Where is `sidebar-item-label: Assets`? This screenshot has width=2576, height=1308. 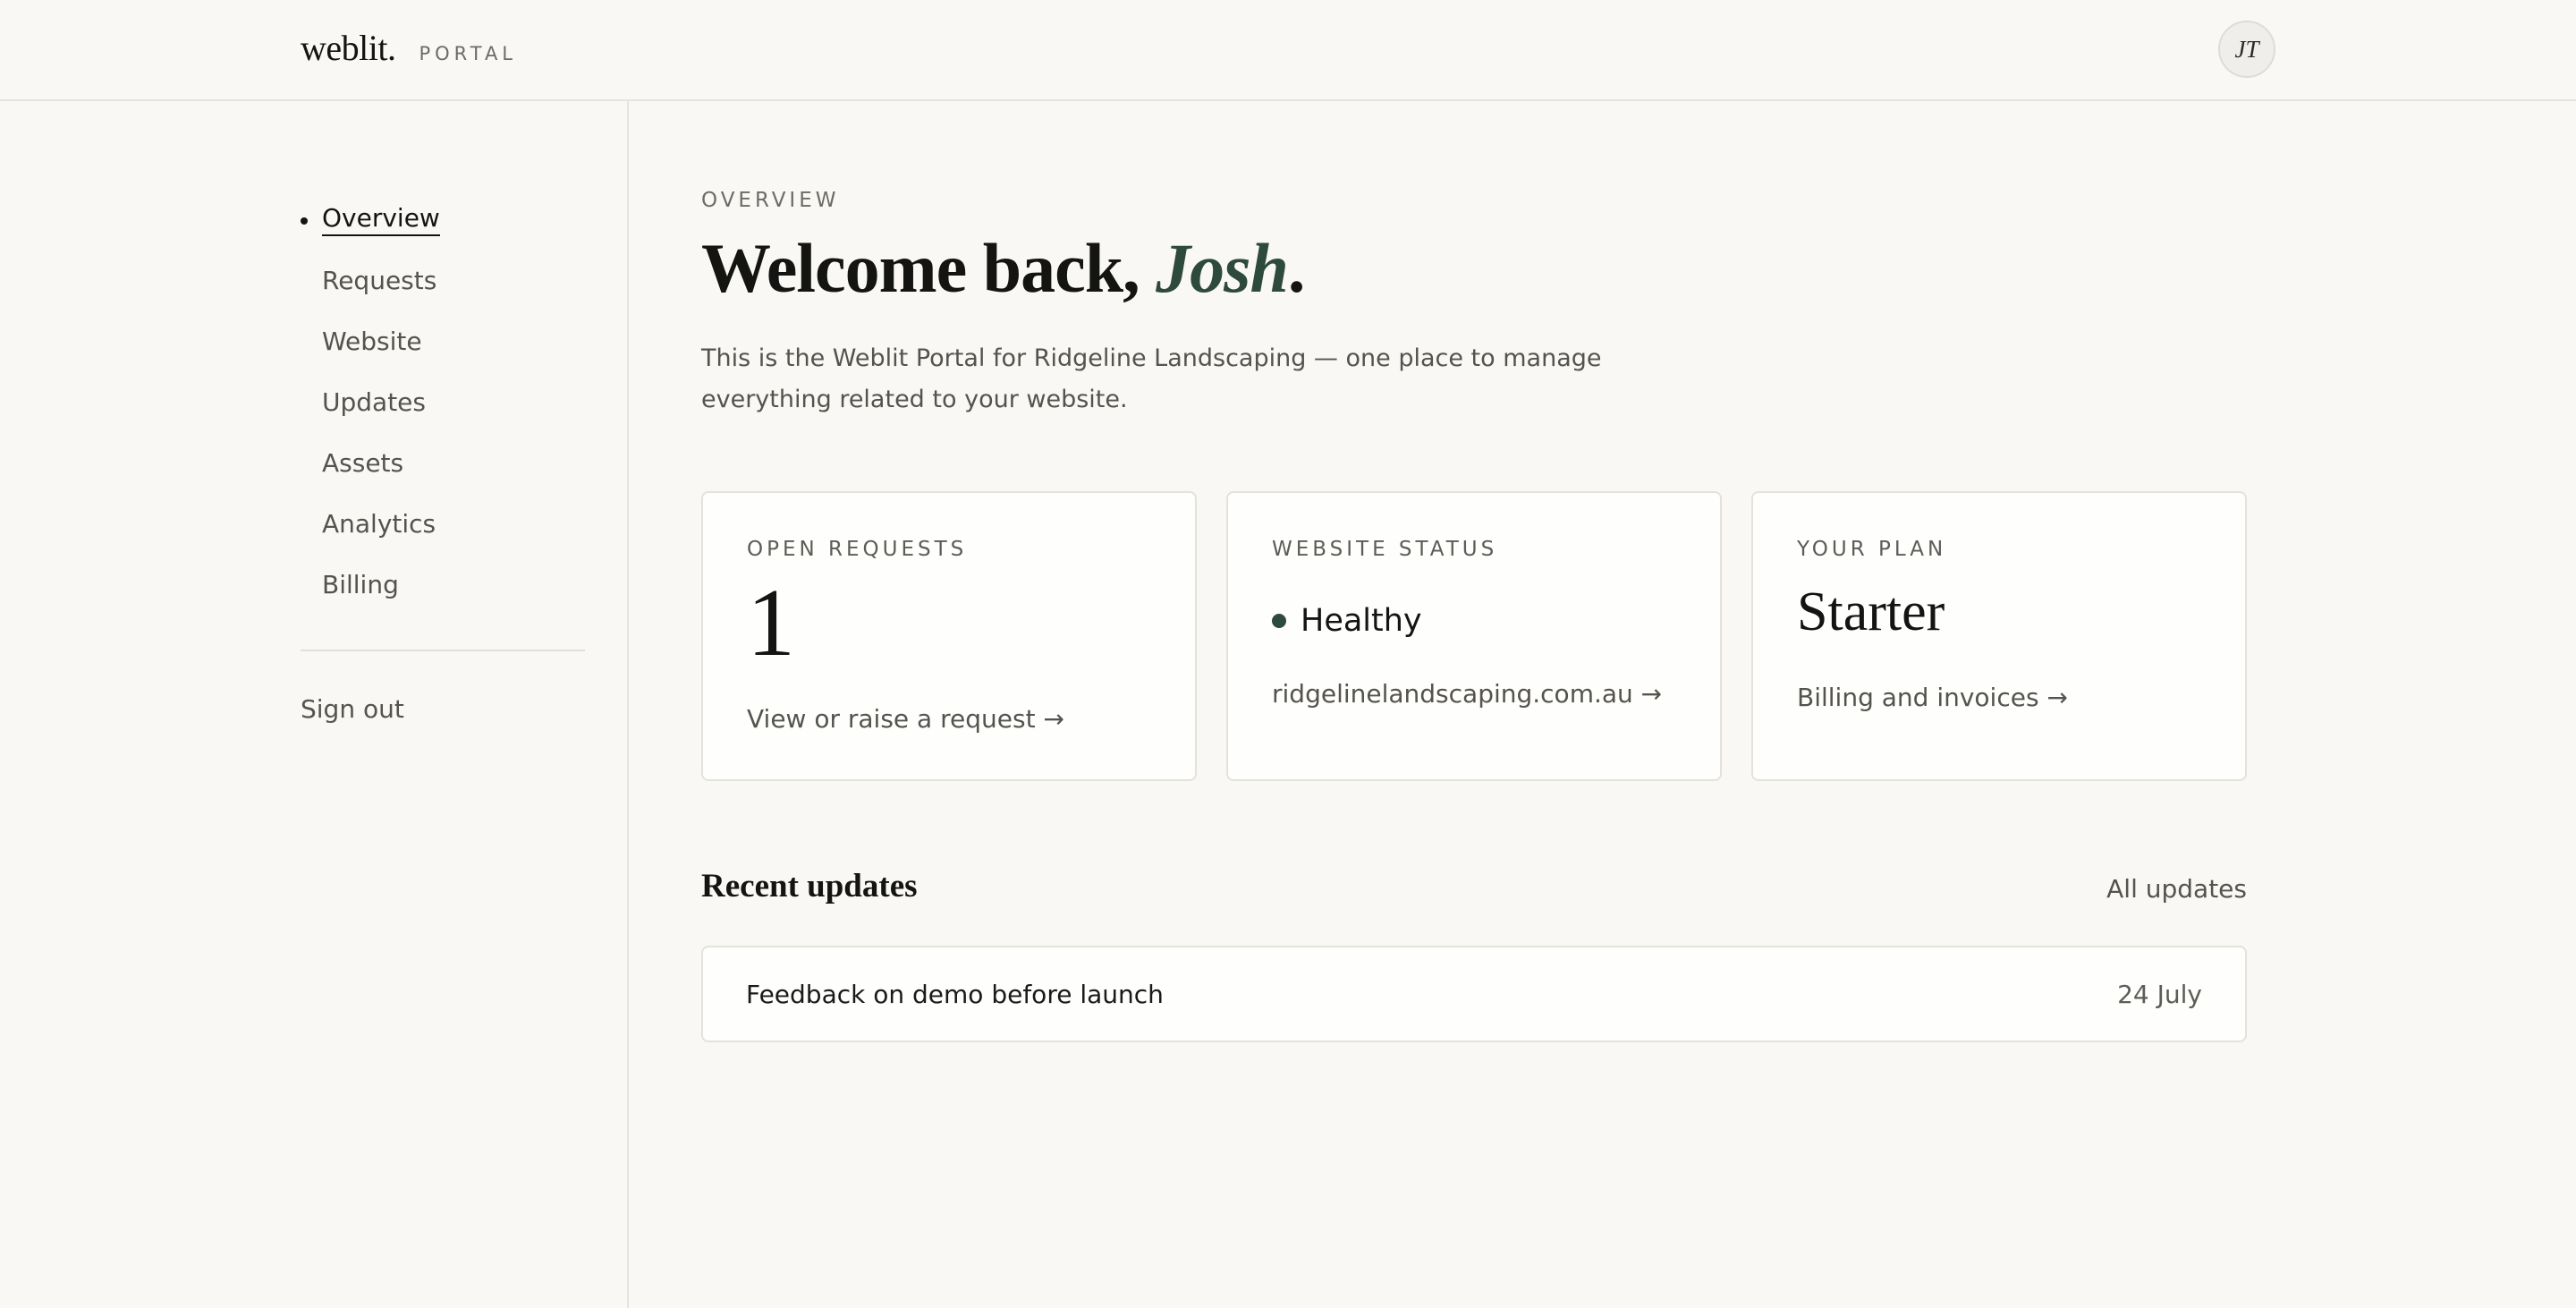
sidebar-item-label: Assets is located at coordinates (363, 462).